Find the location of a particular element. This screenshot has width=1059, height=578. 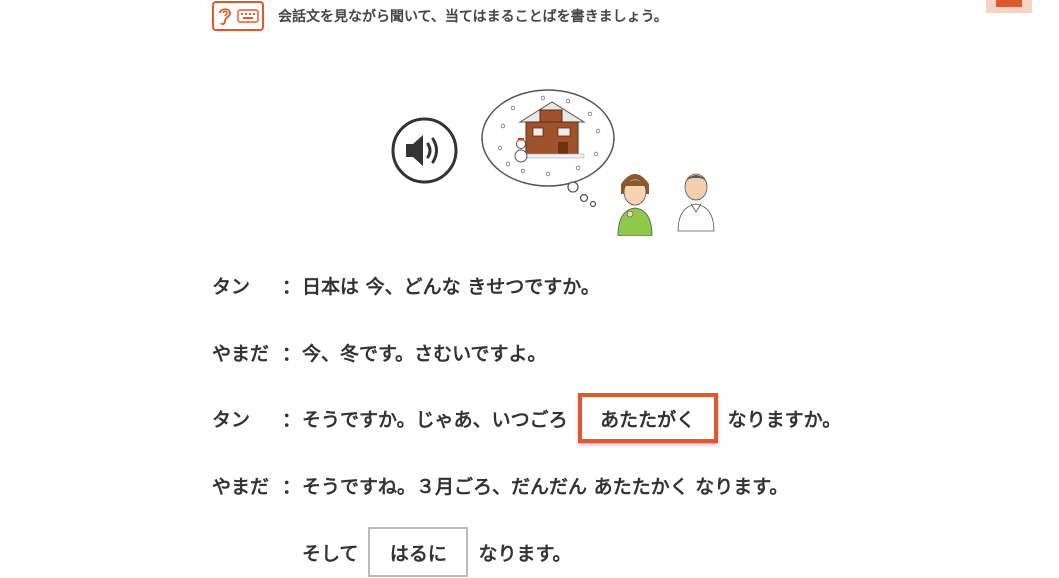

ear-icon is located at coordinates (225, 16).